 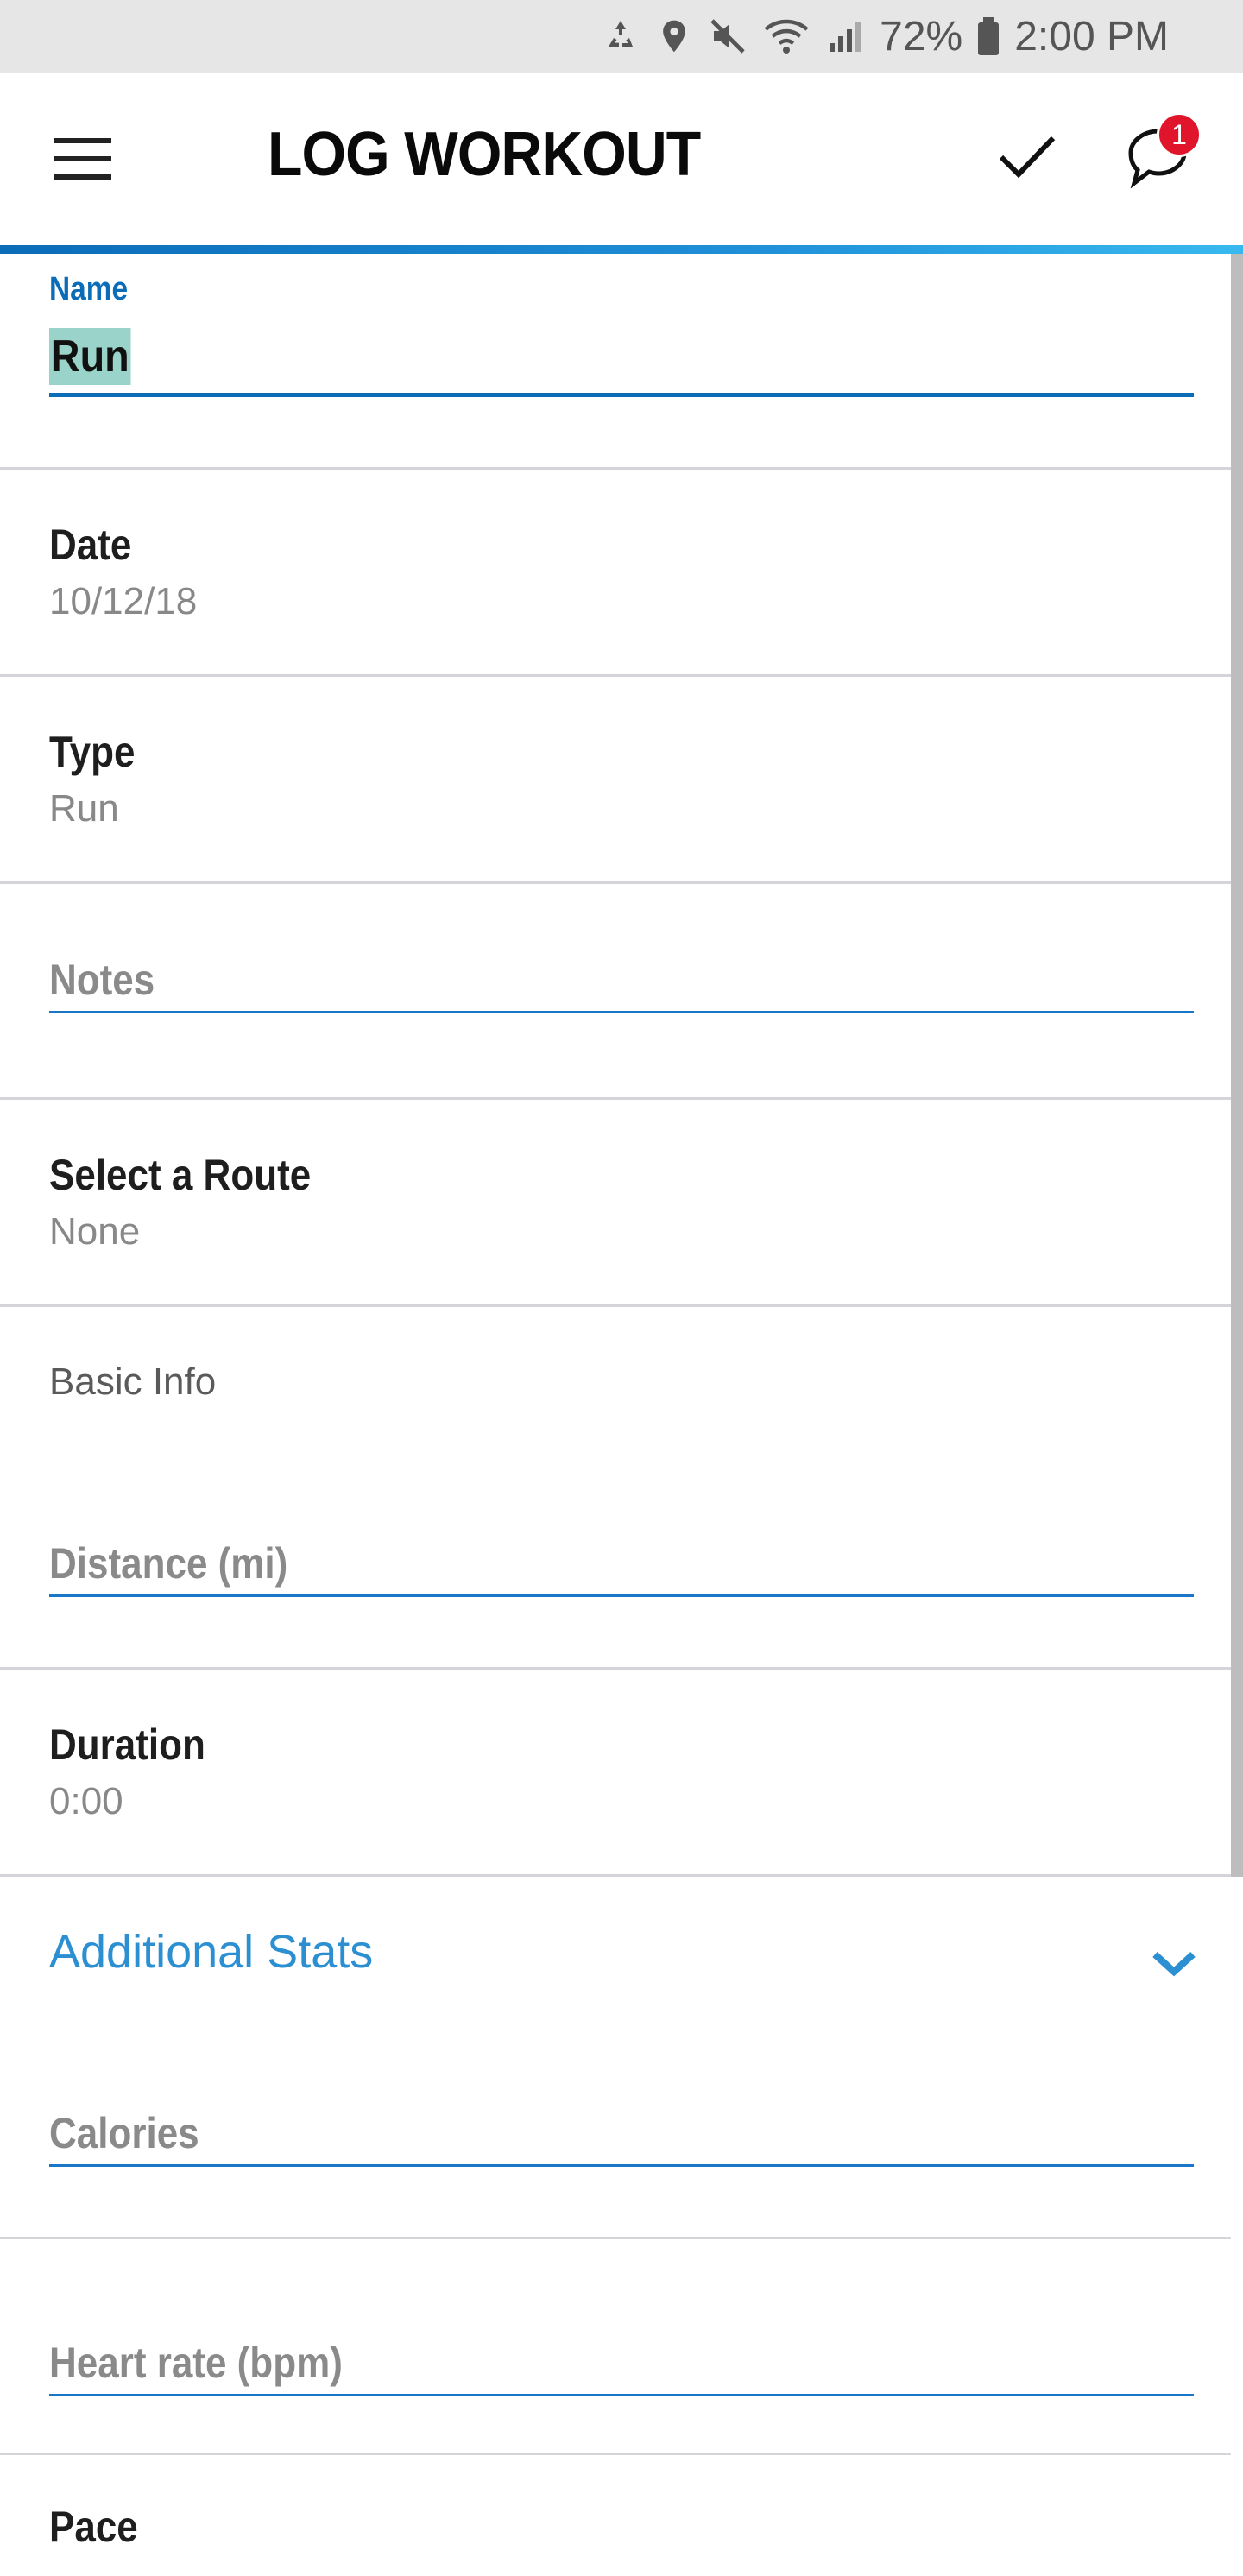 What do you see at coordinates (89, 289) in the screenshot?
I see `name-field-label: Name` at bounding box center [89, 289].